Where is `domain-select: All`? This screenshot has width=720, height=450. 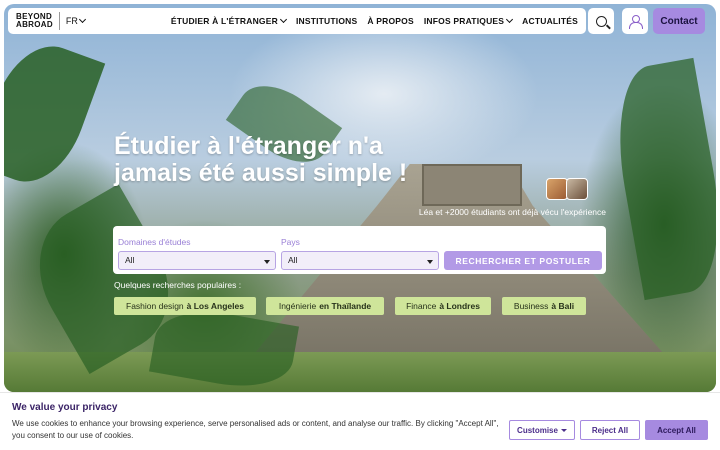
domain-select: All is located at coordinates (197, 260).